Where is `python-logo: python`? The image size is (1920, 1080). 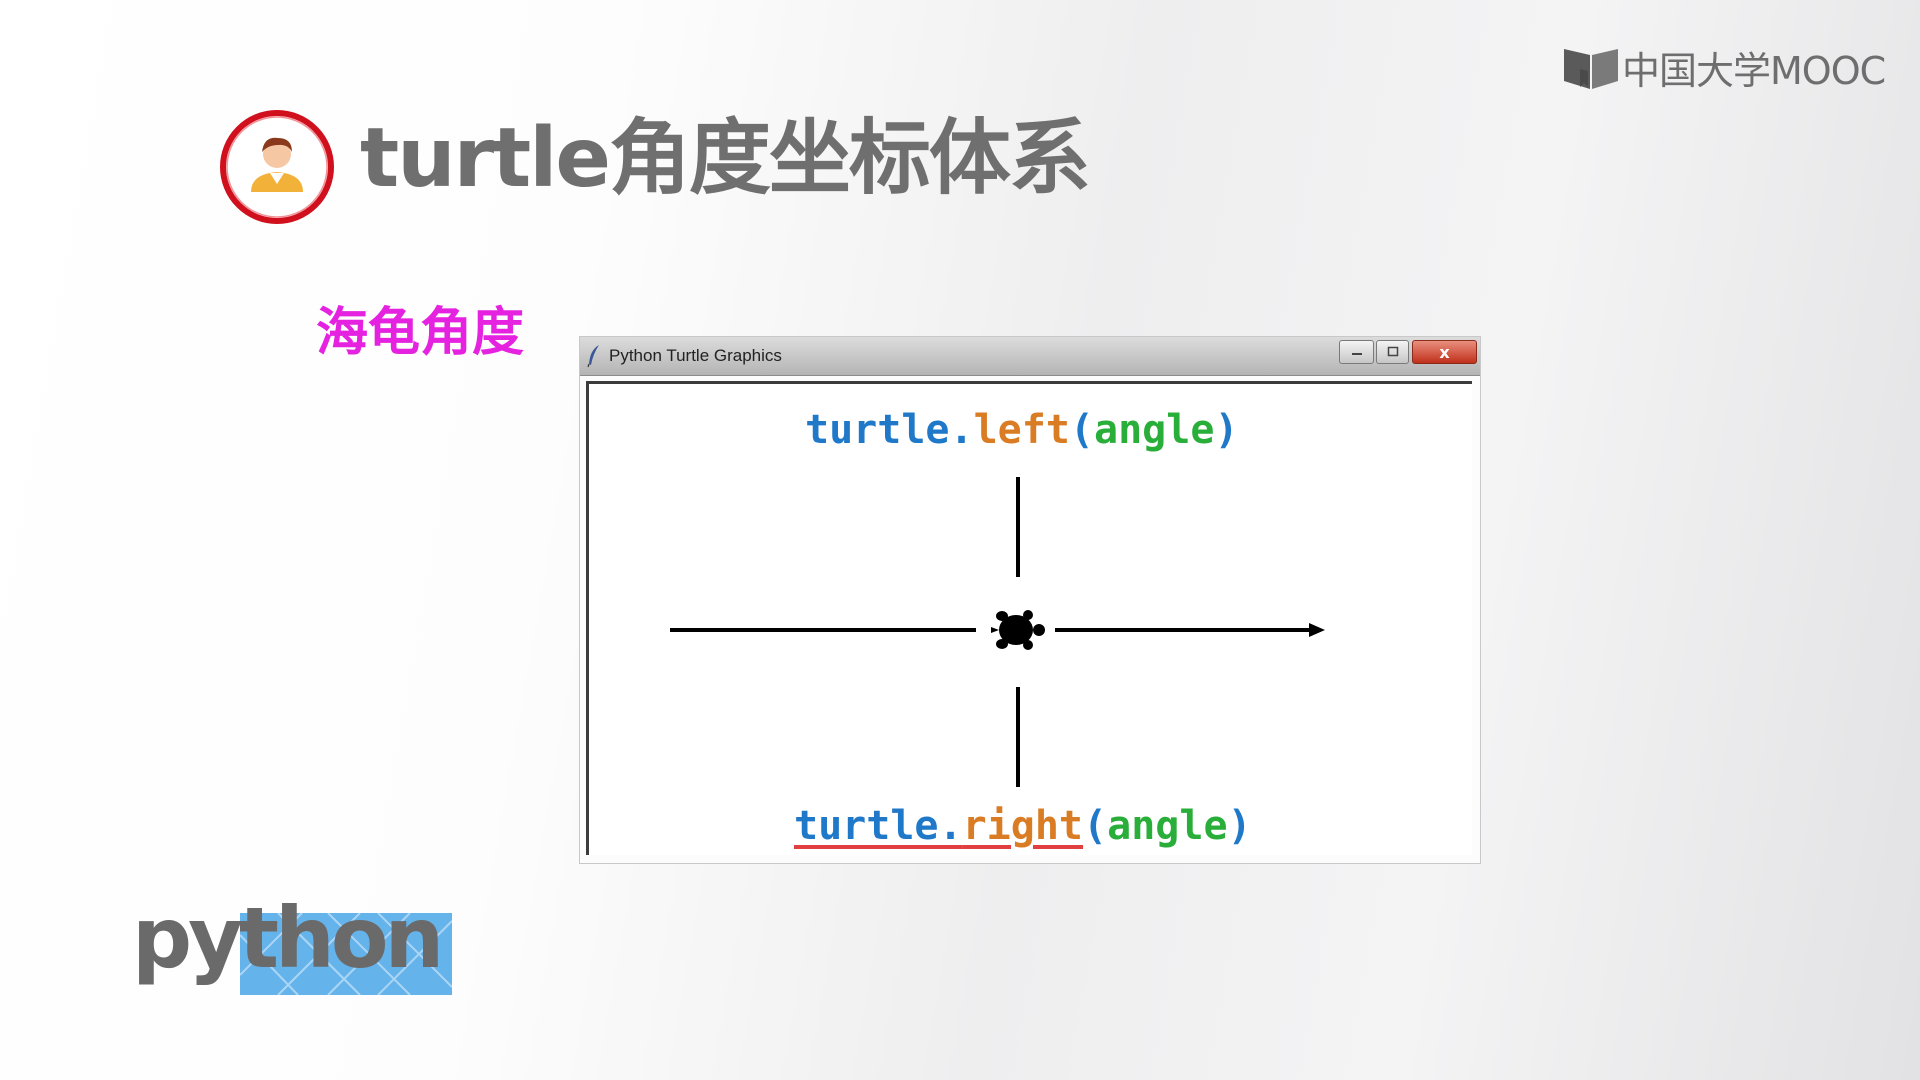 python-logo: python is located at coordinates (292, 942).